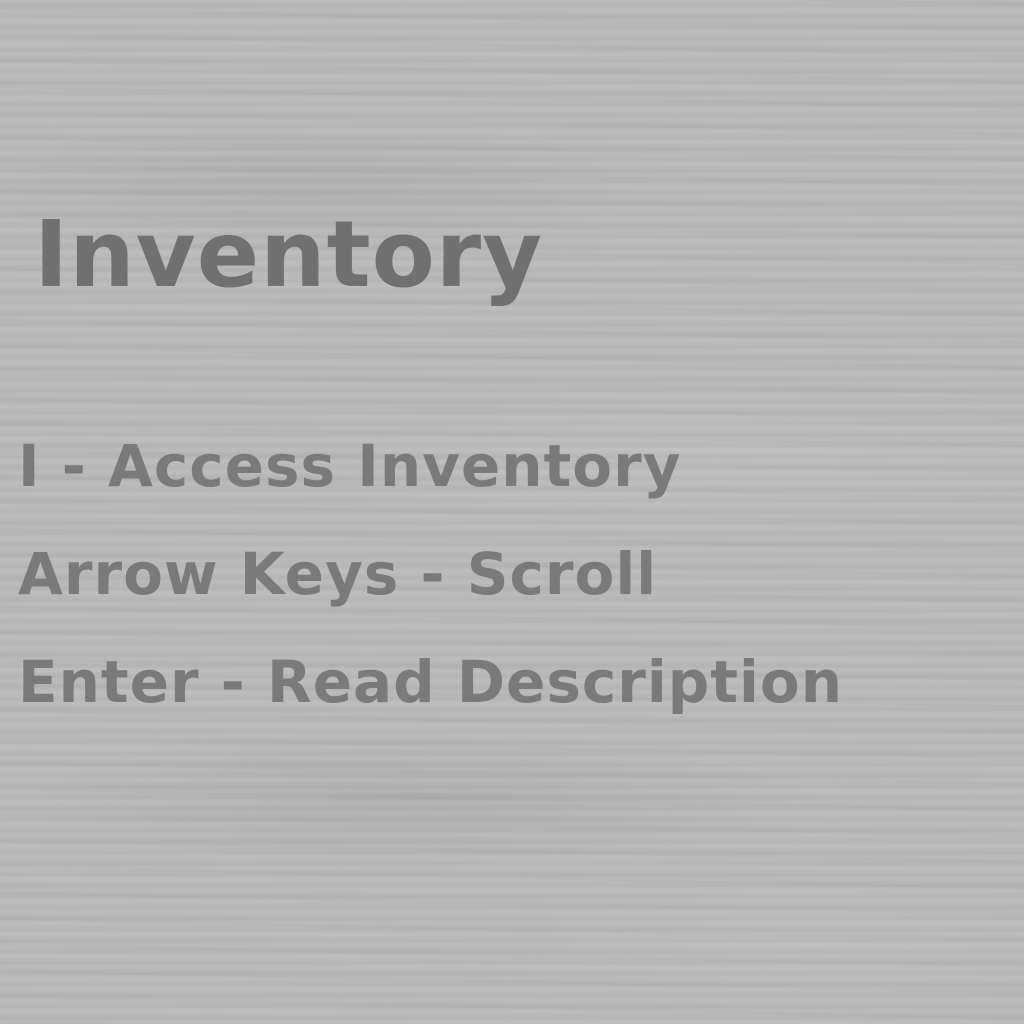 This screenshot has width=1024, height=1024. What do you see at coordinates (431, 682) in the screenshot?
I see `control-read-description: Enter - Read Description` at bounding box center [431, 682].